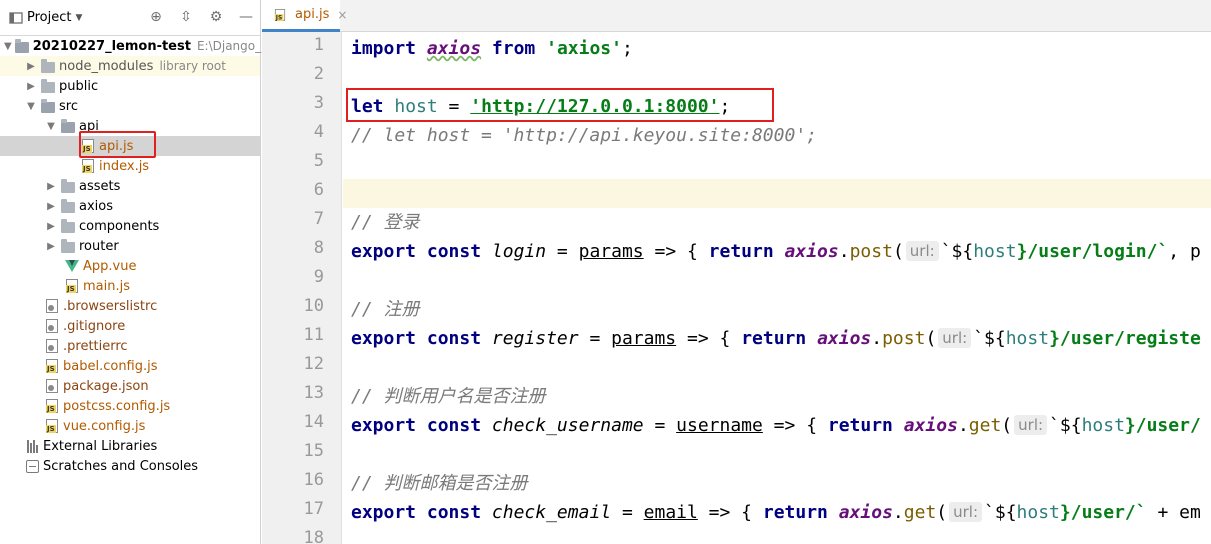 This screenshot has height=544, width=1211. I want to click on locate-file-icon: ⊕, so click(156, 17).